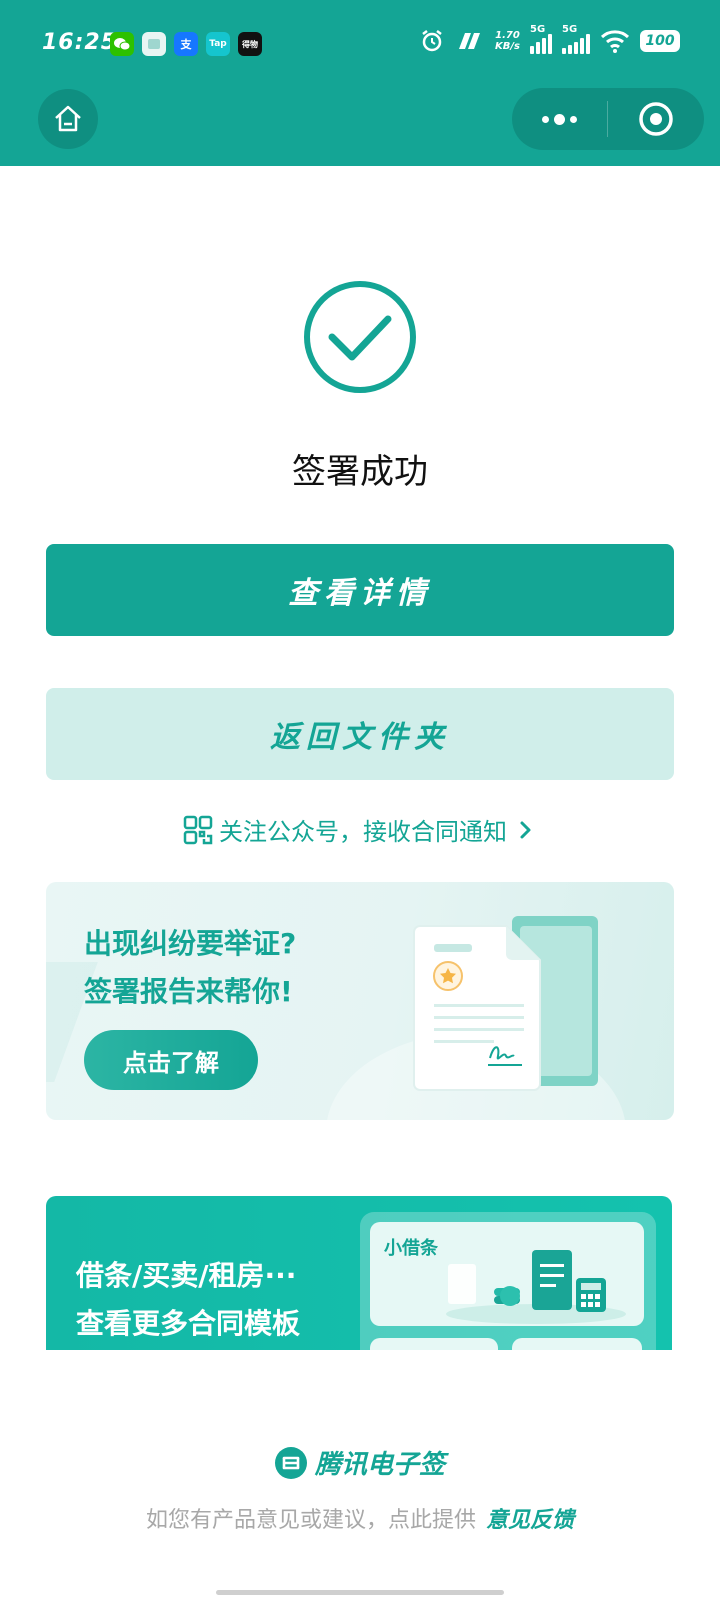  What do you see at coordinates (154, 44) in the screenshot?
I see `message-icon` at bounding box center [154, 44].